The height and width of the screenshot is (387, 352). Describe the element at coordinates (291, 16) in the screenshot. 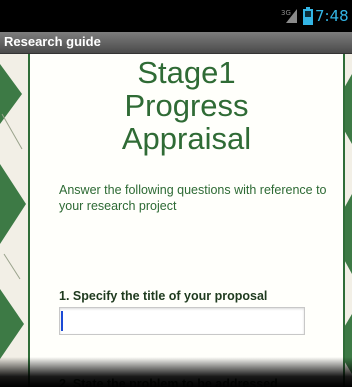

I see `signal-icon` at that location.